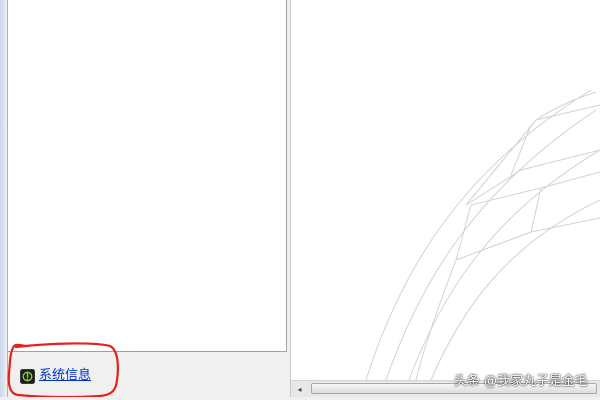 The image size is (600, 400). Describe the element at coordinates (27, 376) in the screenshot. I see `system-info-icon` at that location.